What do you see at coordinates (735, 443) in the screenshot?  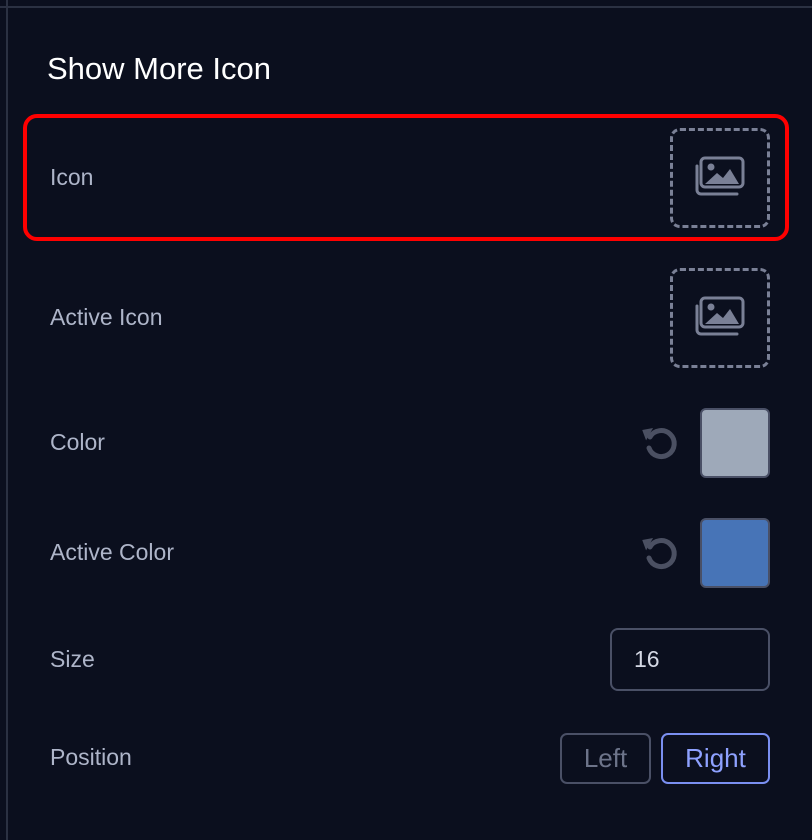 I see `color-swatch` at bounding box center [735, 443].